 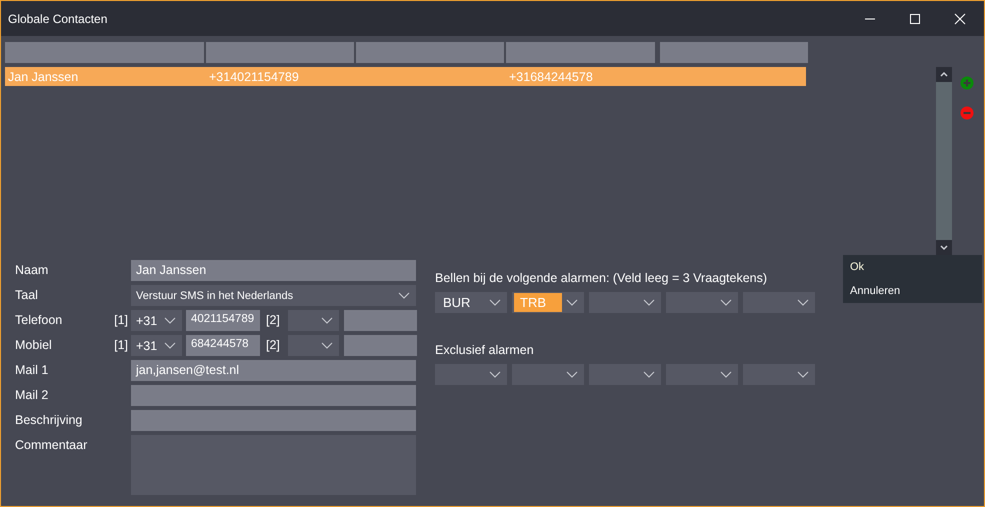 I want to click on input-field: jan,jansen@test.nl, so click(x=273, y=370).